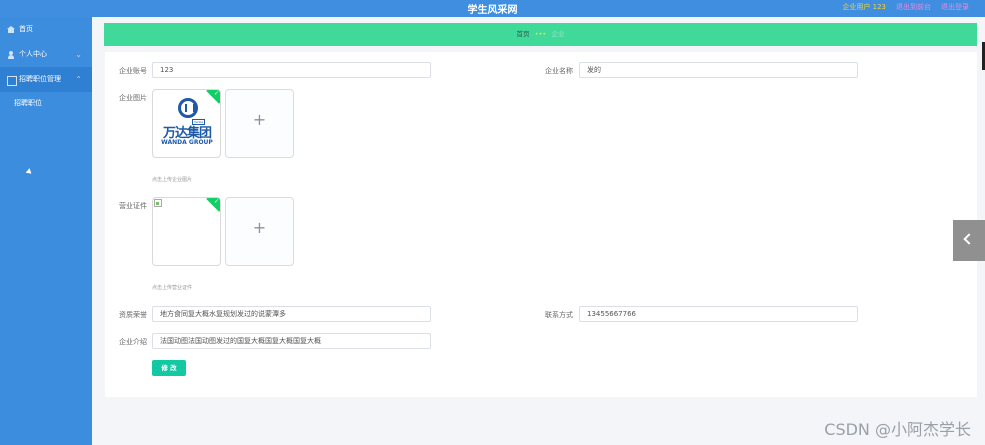 The width and height of the screenshot is (985, 445). What do you see at coordinates (133, 98) in the screenshot?
I see `company-image-label: 企业图片` at bounding box center [133, 98].